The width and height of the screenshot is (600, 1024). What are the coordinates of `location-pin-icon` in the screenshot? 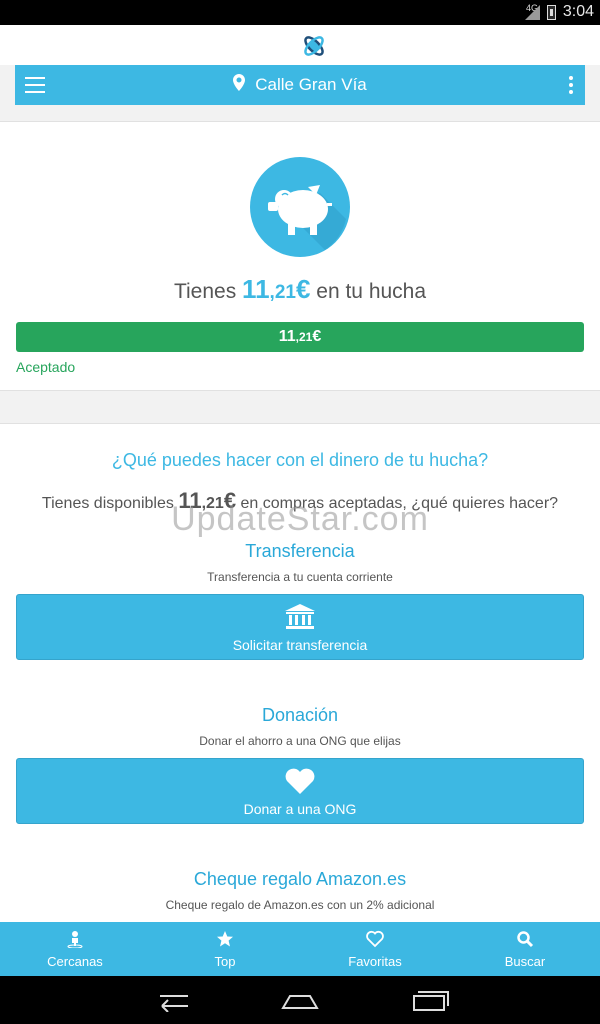 It's located at (239, 83).